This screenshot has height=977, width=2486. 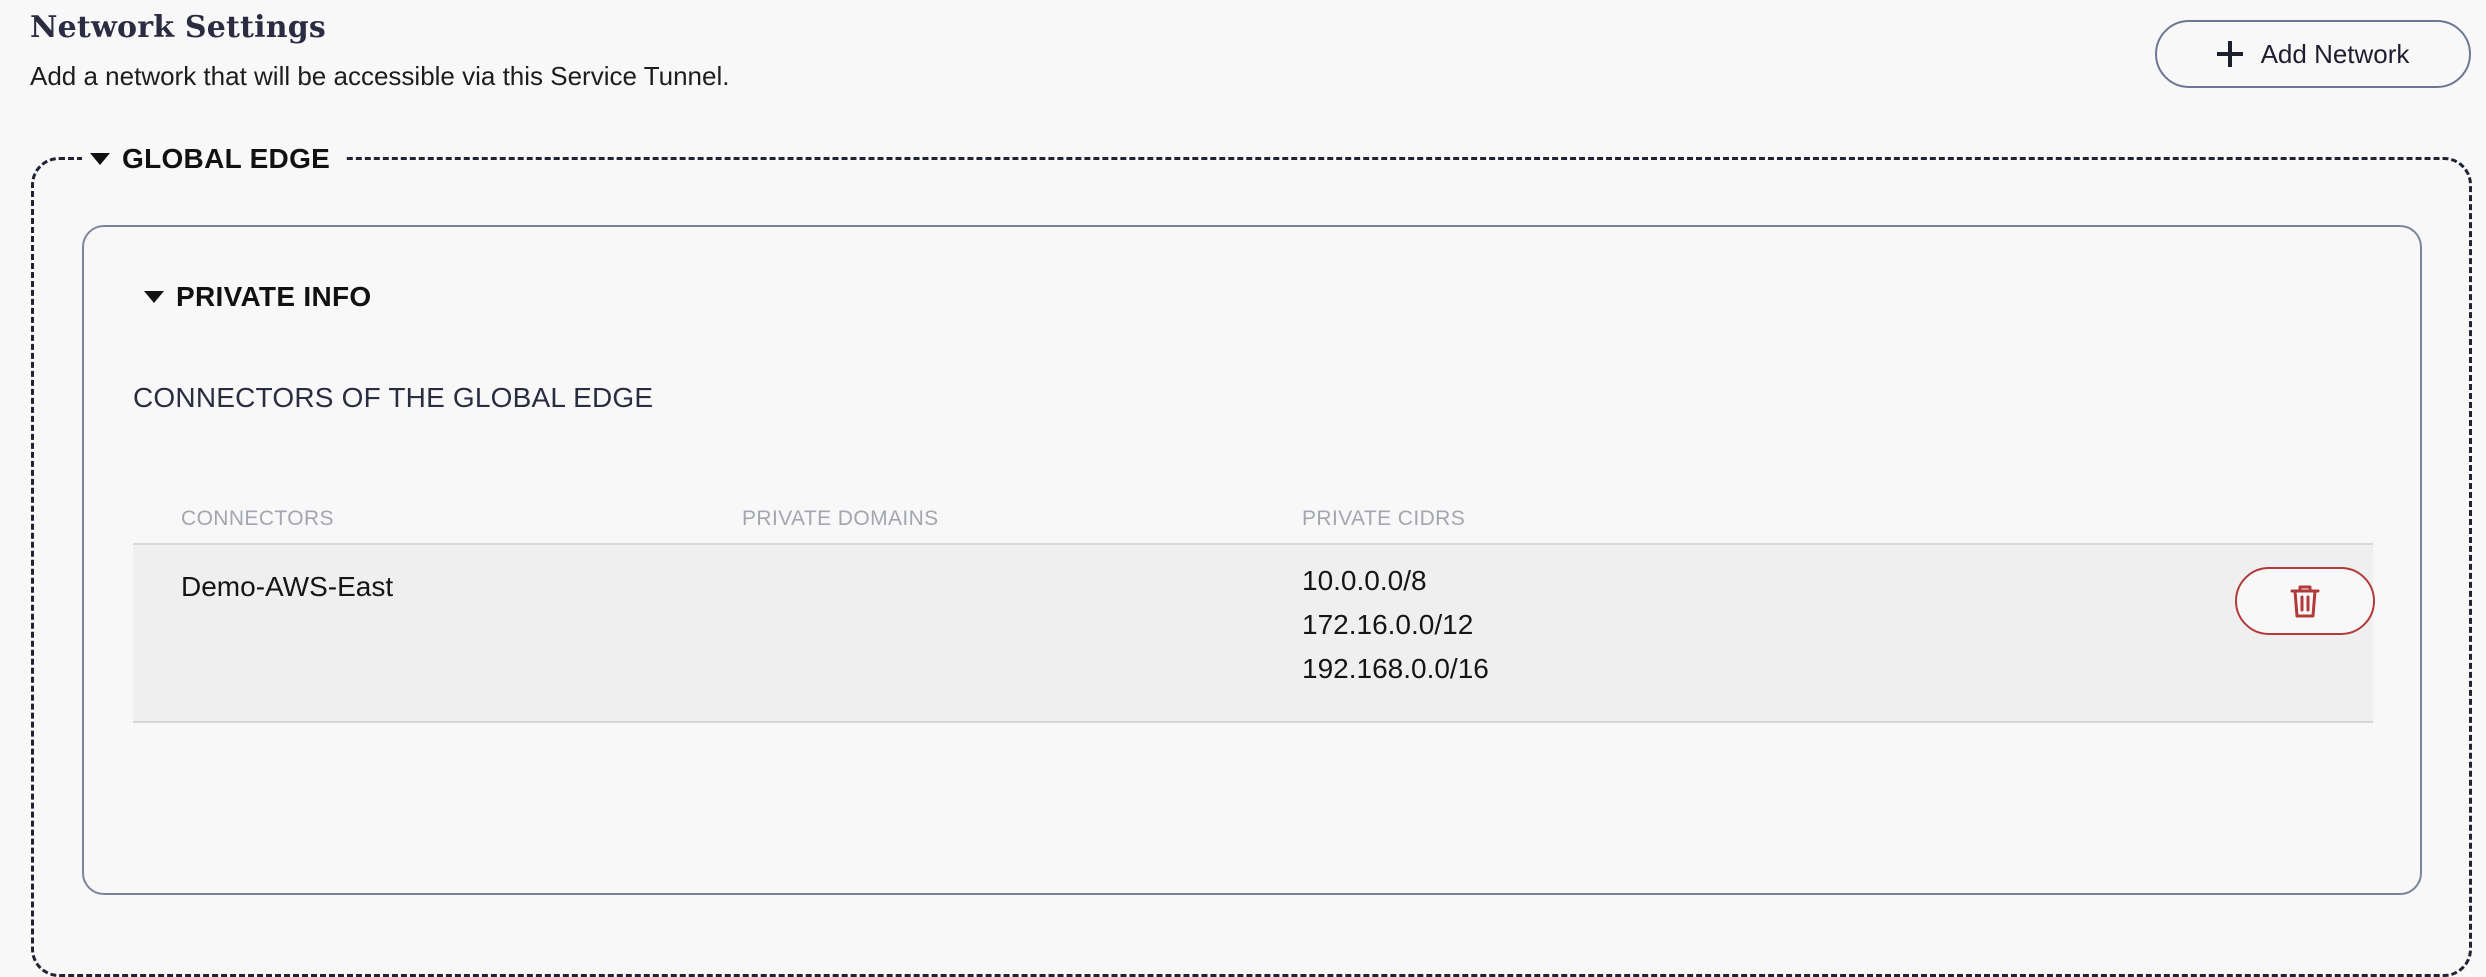 I want to click on private-cidrs-cell: 10.0.0.0/8 172.16.0.0/12 192.168.0.0/16, so click(x=1395, y=625).